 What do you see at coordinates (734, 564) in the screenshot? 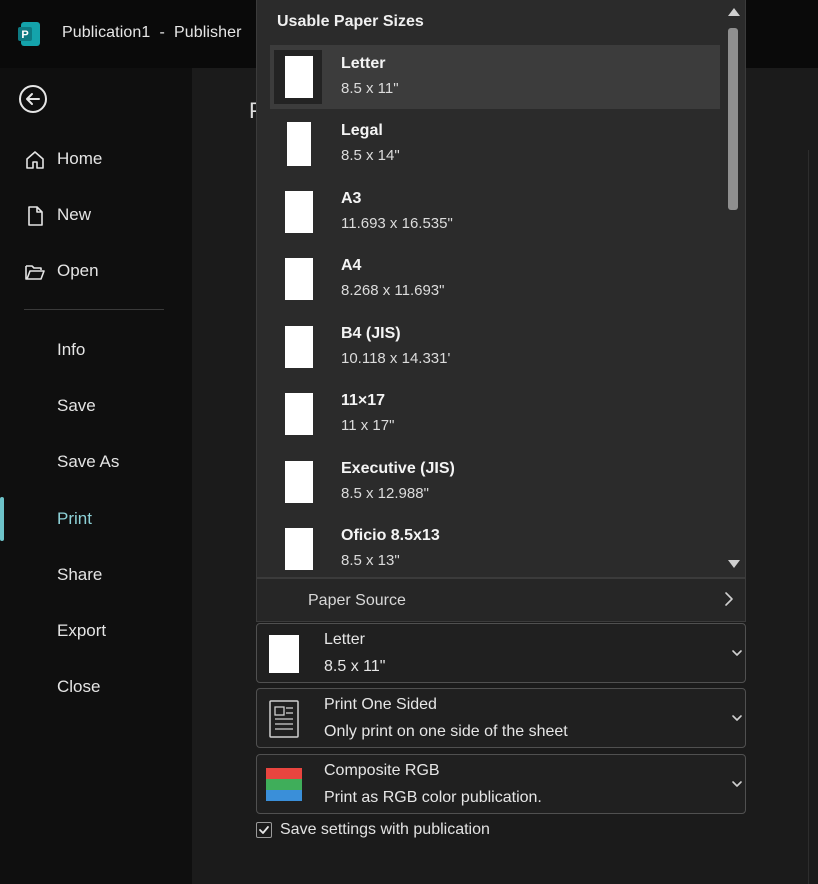
I see `scroll-down-icon` at bounding box center [734, 564].